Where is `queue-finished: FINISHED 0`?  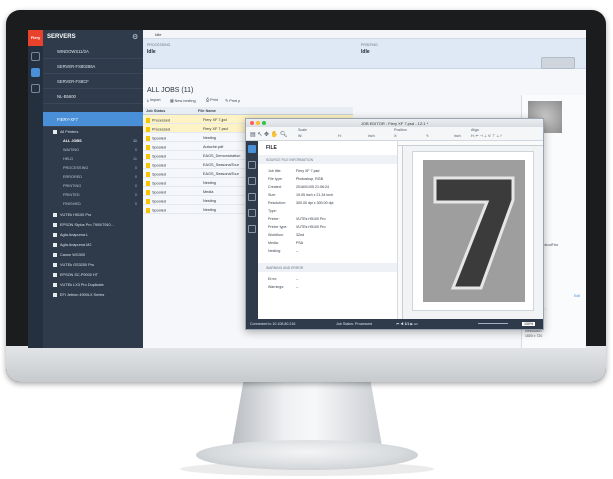 queue-finished: FINISHED 0 is located at coordinates (93, 204).